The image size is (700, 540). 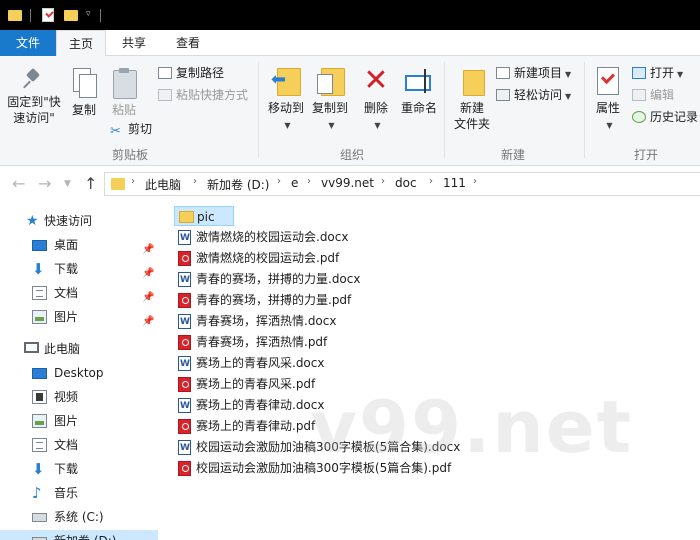 What do you see at coordinates (39, 317) in the screenshot?
I see `picture-icon` at bounding box center [39, 317].